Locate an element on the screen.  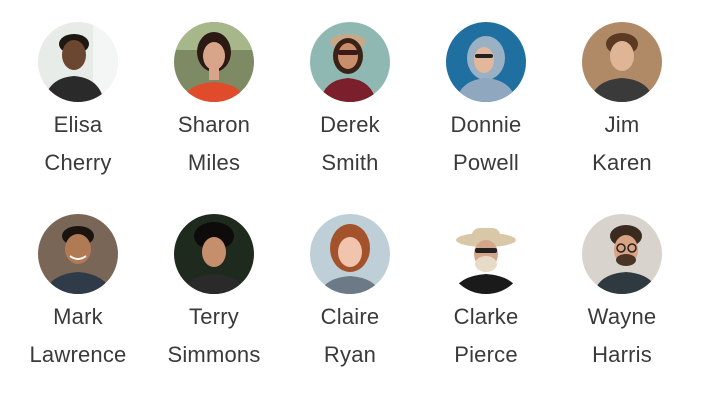
user-first-name: Claire is located at coordinates (350, 316).